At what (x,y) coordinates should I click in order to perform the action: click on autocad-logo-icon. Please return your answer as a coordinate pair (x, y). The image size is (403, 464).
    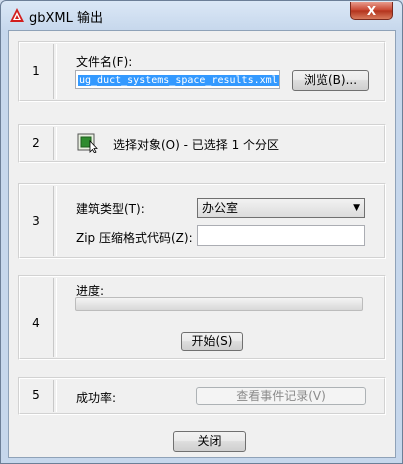
    Looking at the image, I should click on (17, 15).